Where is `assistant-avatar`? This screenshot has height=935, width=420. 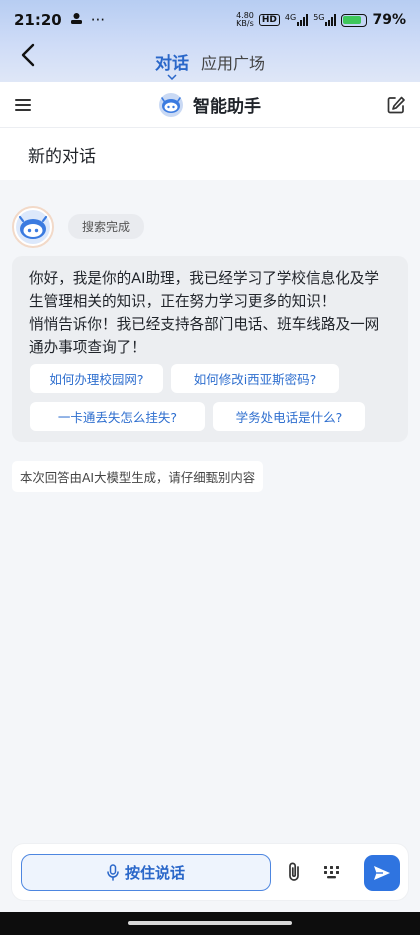 assistant-avatar is located at coordinates (33, 227).